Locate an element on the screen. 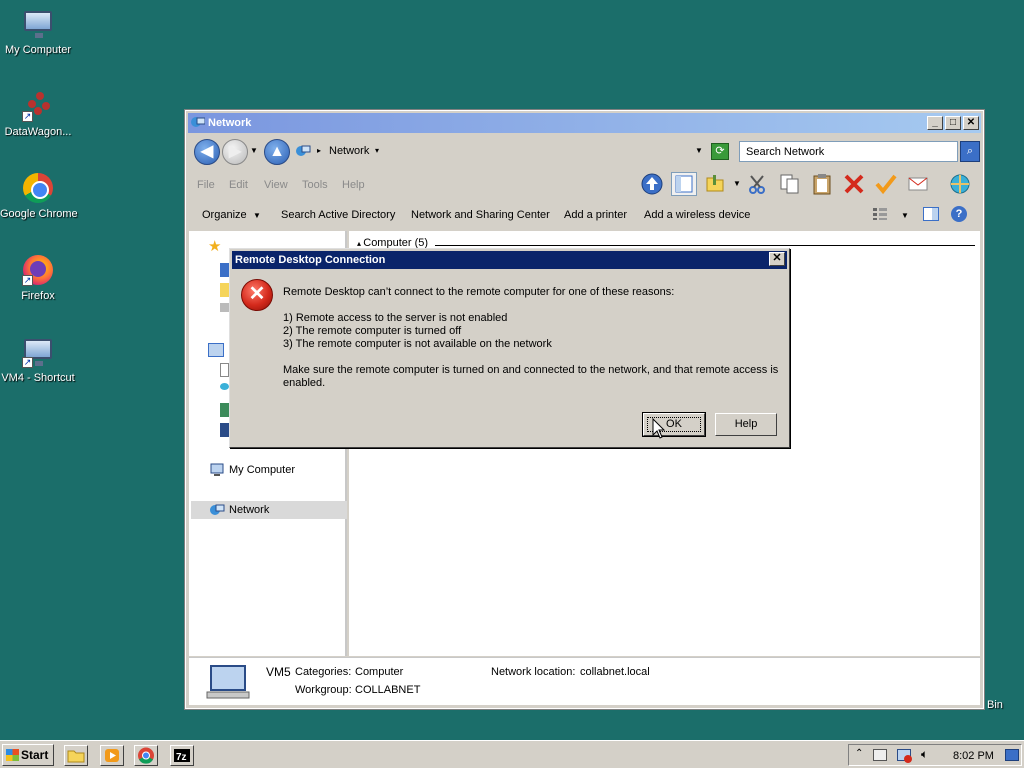 The image size is (1024, 768). computer-large-icon is located at coordinates (228, 682).